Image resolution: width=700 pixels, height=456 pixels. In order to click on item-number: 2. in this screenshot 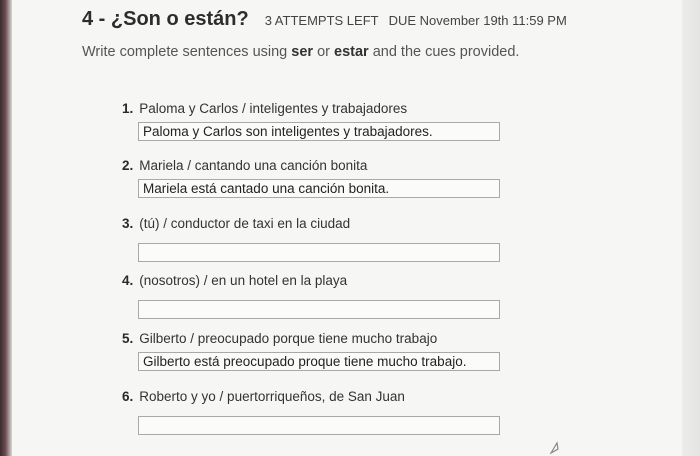, I will do `click(128, 165)`.